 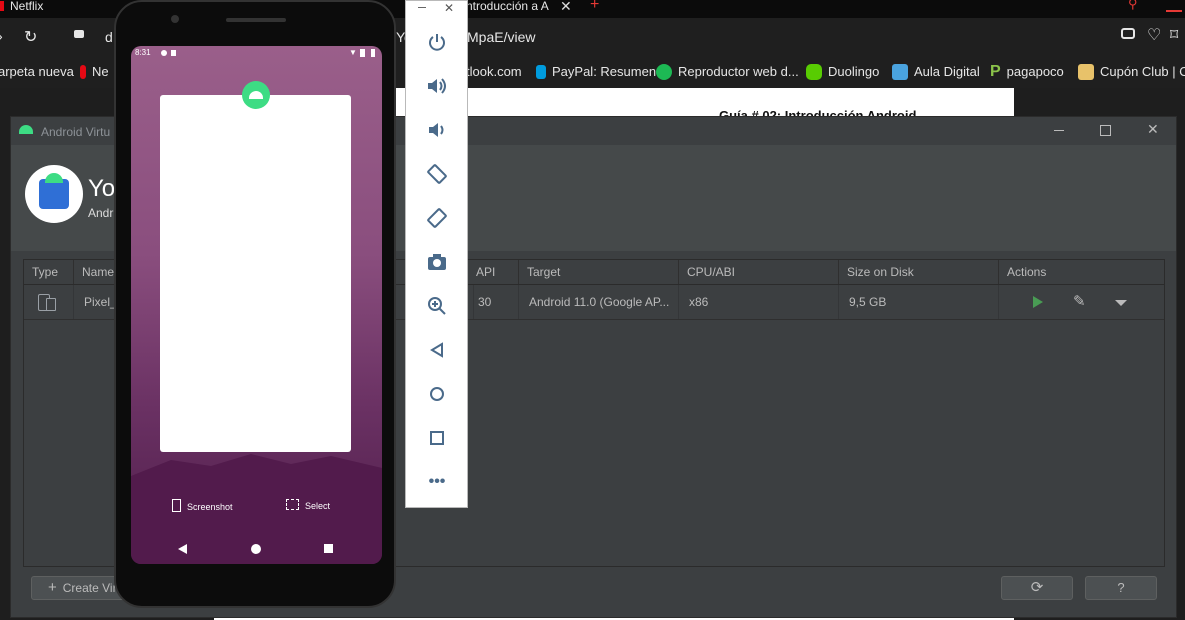 What do you see at coordinates (1035, 71) in the screenshot?
I see `bookmark-label: pagapoco` at bounding box center [1035, 71].